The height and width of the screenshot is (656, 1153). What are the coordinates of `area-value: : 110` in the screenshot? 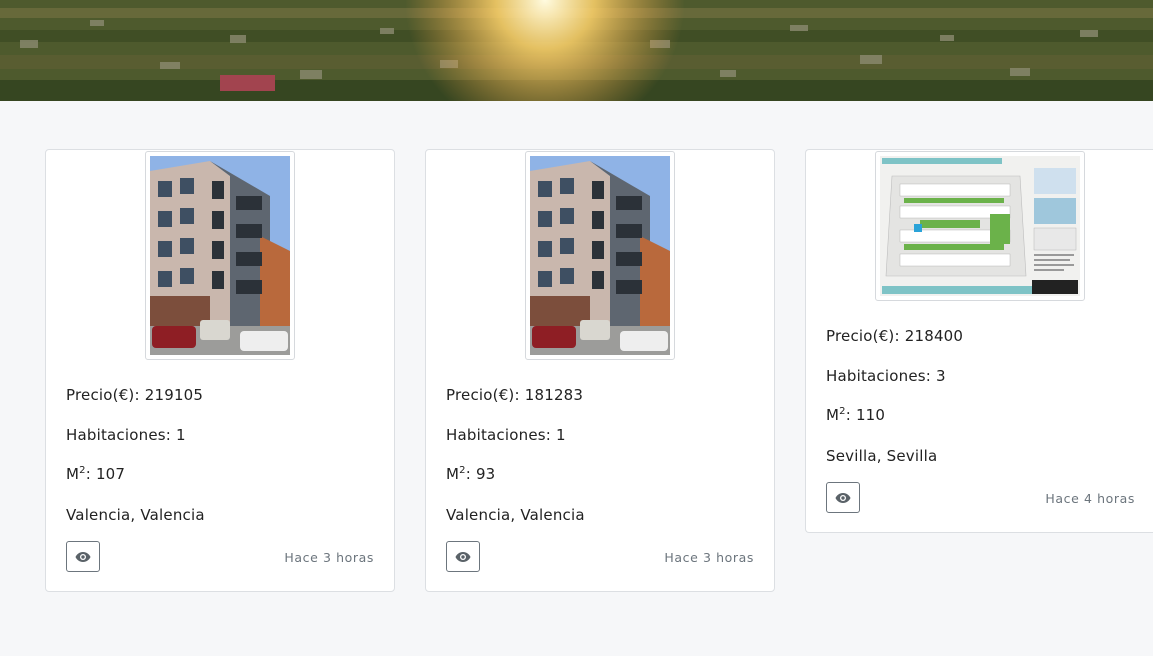 It's located at (865, 415).